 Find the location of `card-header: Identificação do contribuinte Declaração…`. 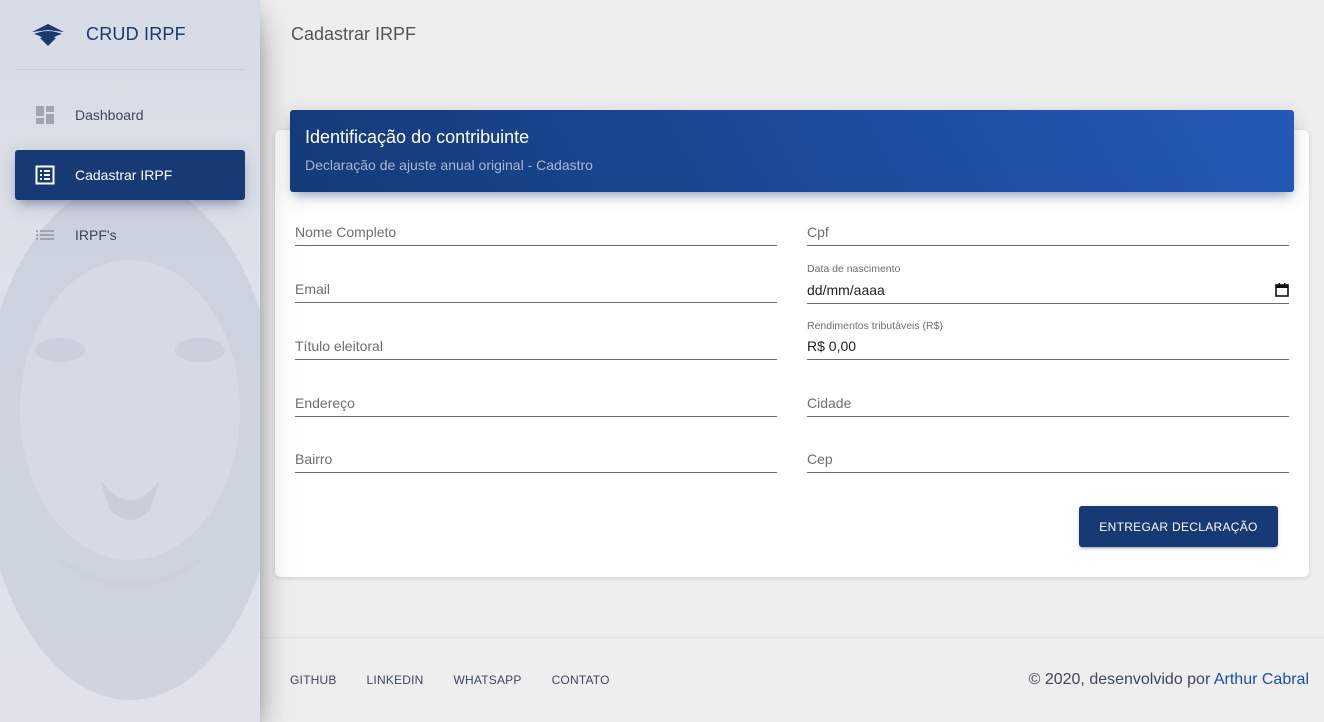

card-header: Identificação do contribuinte Declaração… is located at coordinates (792, 151).